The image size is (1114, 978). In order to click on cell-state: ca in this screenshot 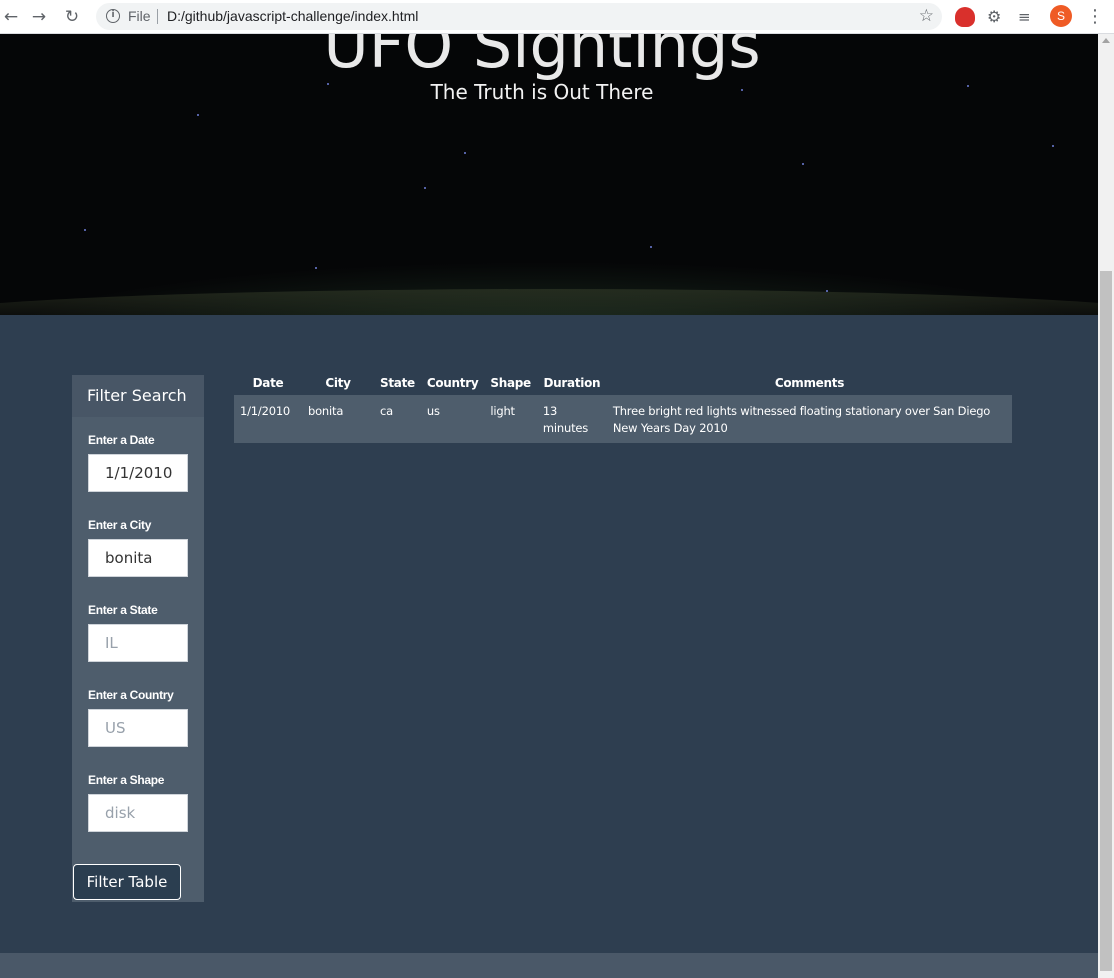, I will do `click(397, 419)`.